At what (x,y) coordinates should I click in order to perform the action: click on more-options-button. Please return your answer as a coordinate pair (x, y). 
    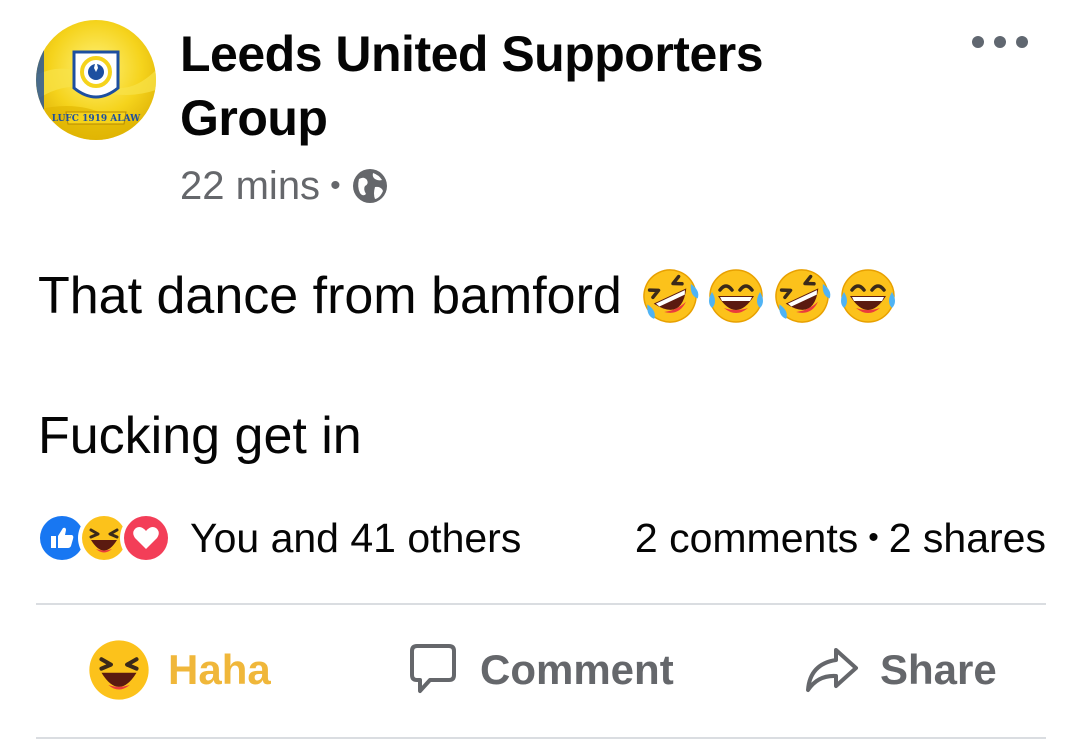
    Looking at the image, I should click on (1000, 42).